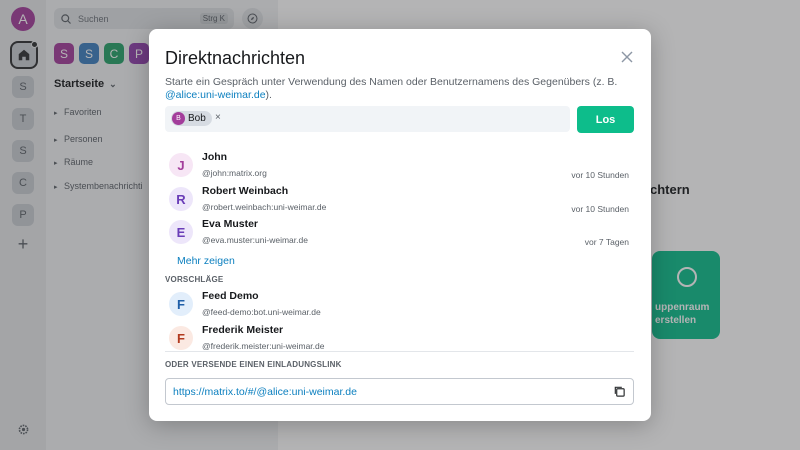 Image resolution: width=800 pixels, height=450 pixels. Describe the element at coordinates (243, 330) in the screenshot. I see `result-name: Frederik Meister` at that location.